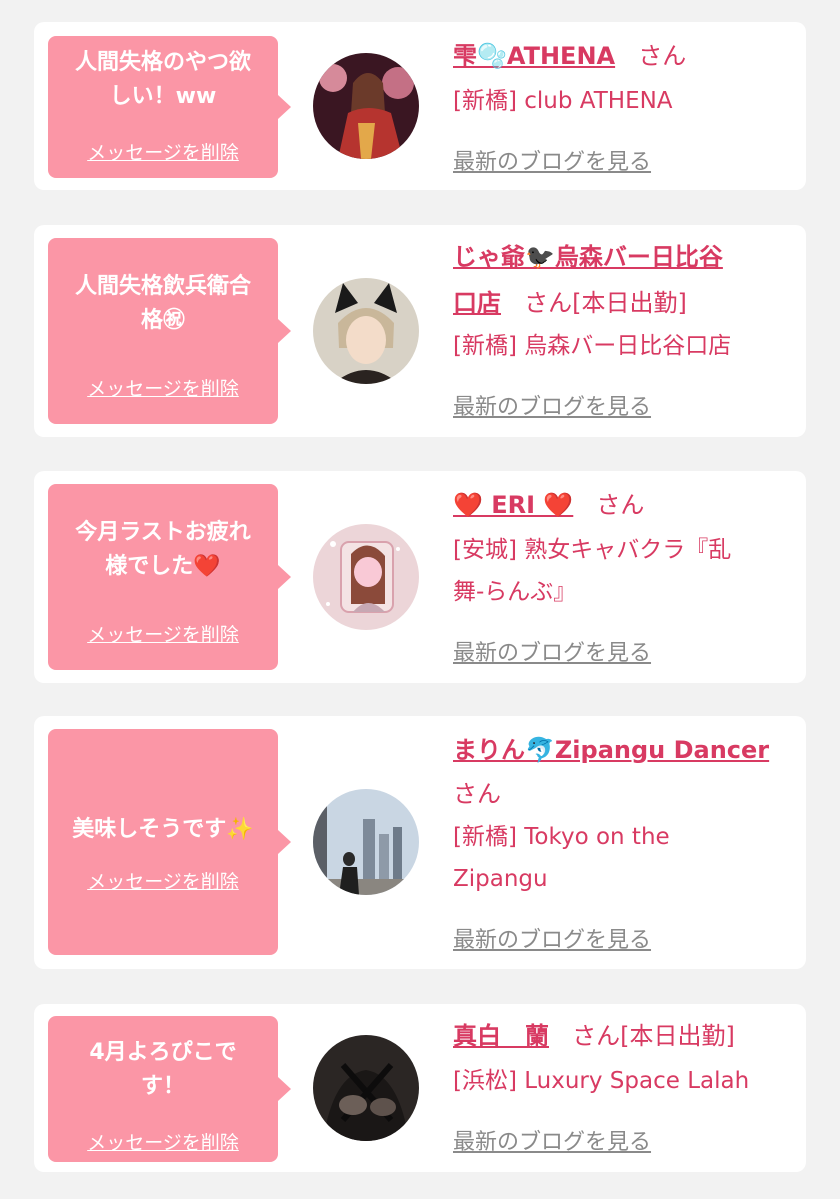 The width and height of the screenshot is (840, 1199). I want to click on message-text: 美味しそうです✨, so click(163, 830).